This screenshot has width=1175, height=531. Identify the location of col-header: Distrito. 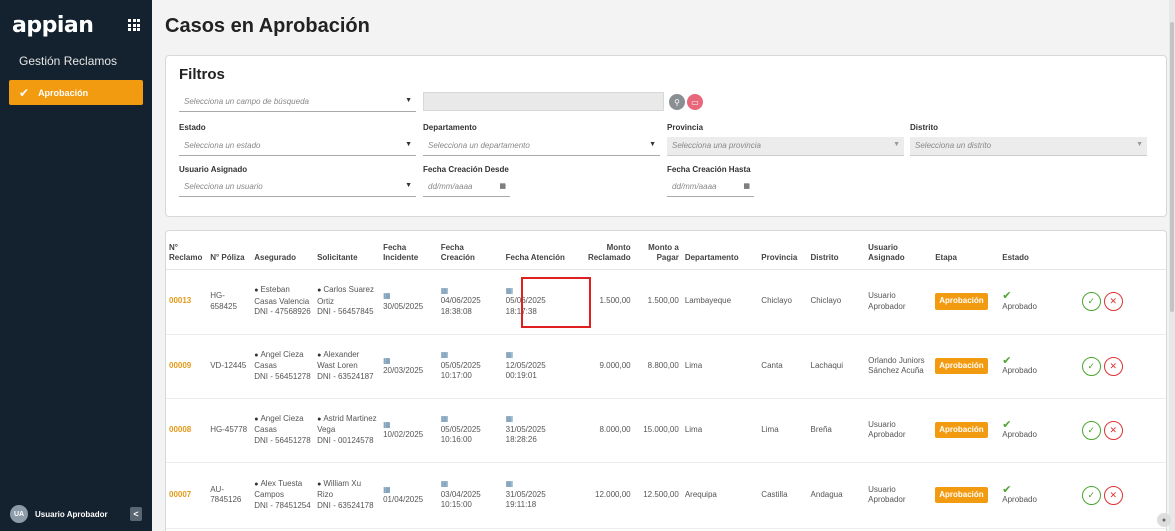
(836, 250).